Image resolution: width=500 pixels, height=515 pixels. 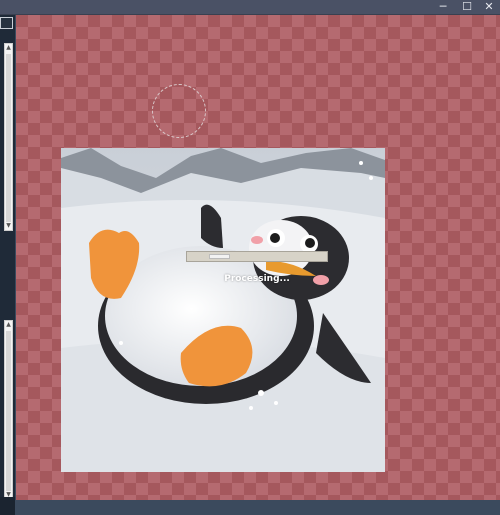 I want to click on progress-indicator, so click(x=219, y=256).